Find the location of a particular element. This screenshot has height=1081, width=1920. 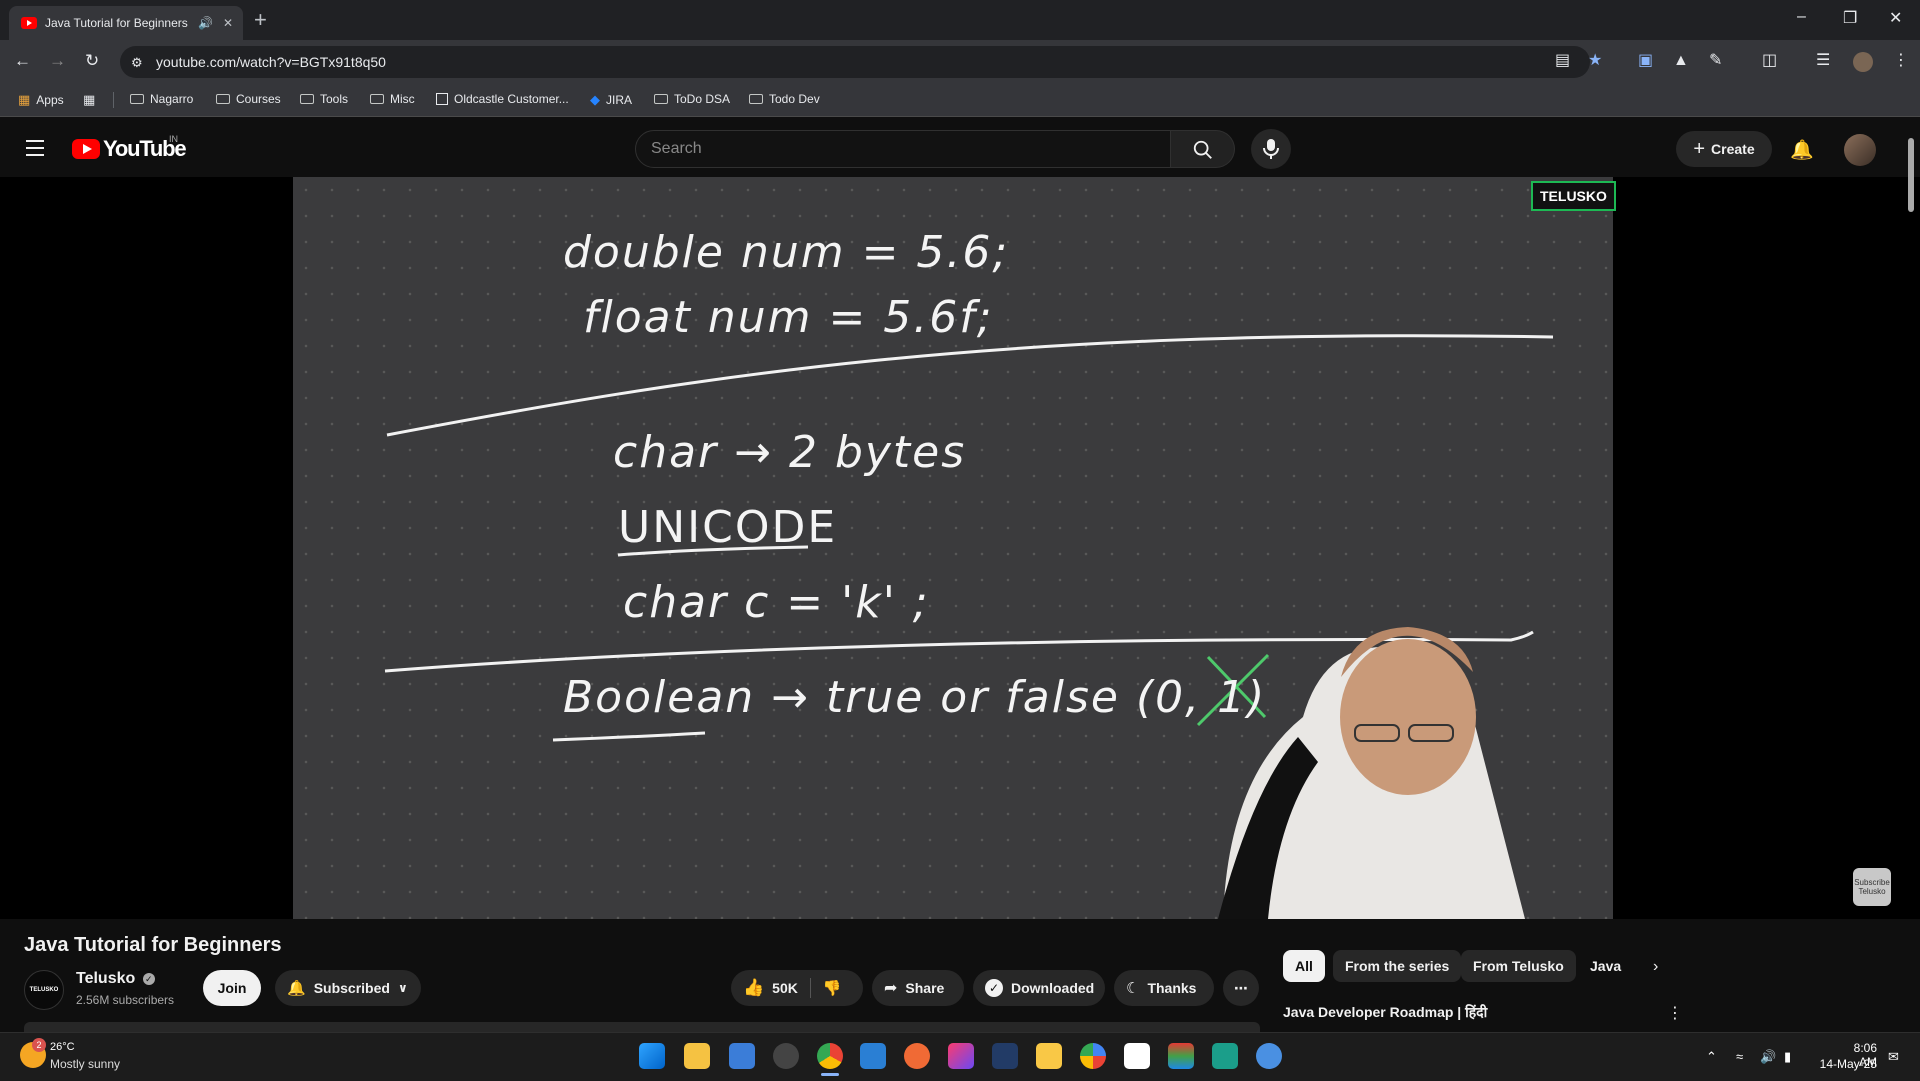

recommended-more-icon: ⋮ is located at coordinates (1675, 1013).